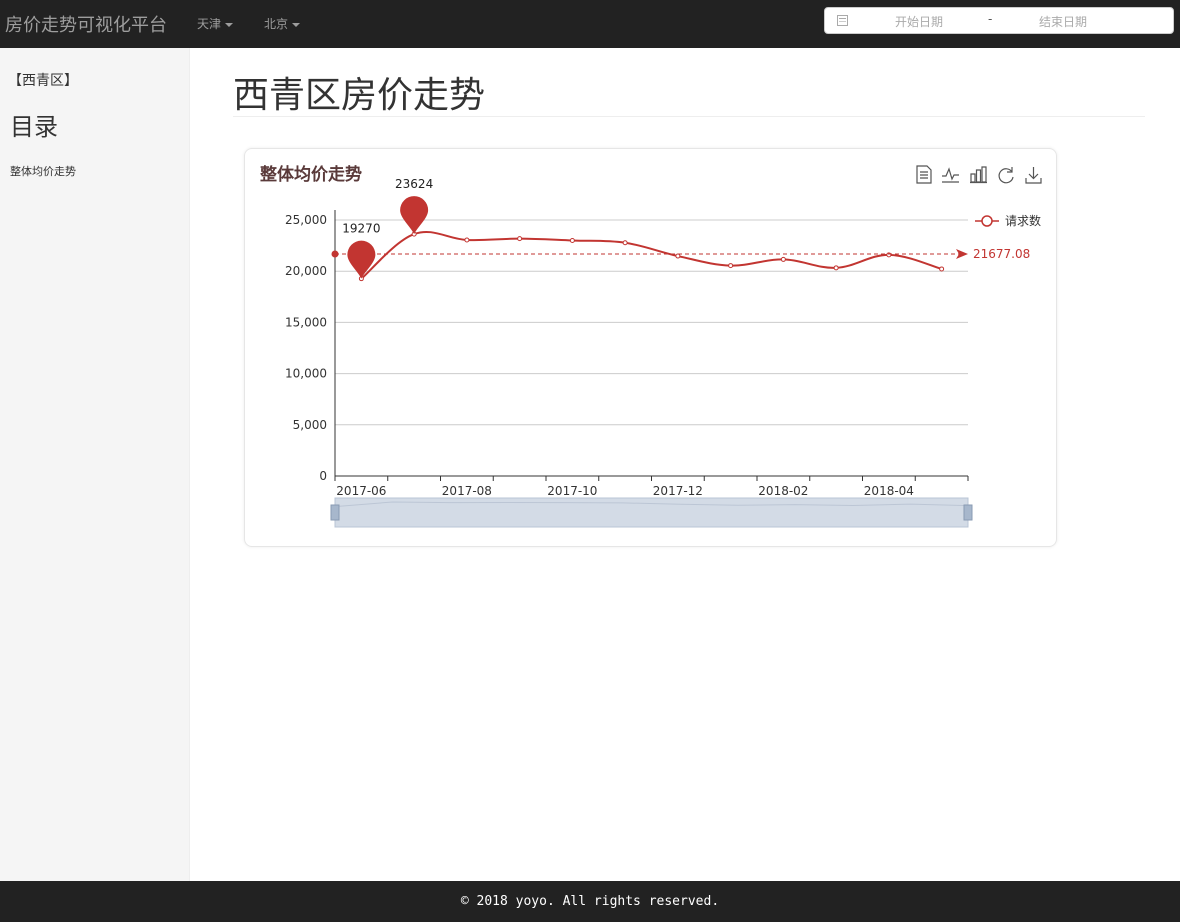 The width and height of the screenshot is (1180, 922). I want to click on x-tick-label: 2017-08, so click(467, 491).